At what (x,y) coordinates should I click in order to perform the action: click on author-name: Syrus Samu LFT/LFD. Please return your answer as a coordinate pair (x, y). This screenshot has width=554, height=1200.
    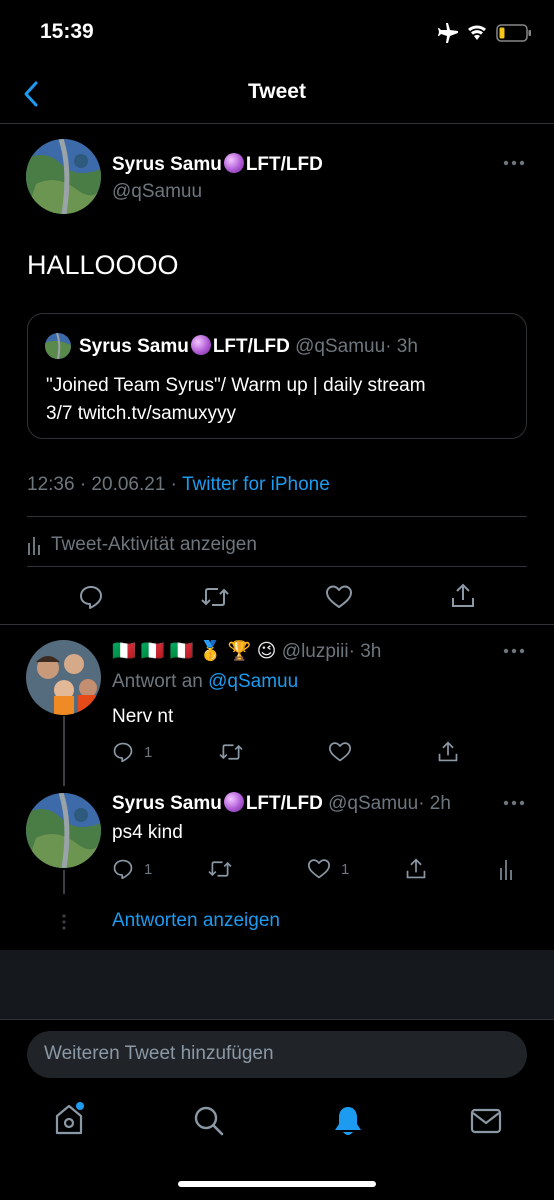
    Looking at the image, I should click on (217, 164).